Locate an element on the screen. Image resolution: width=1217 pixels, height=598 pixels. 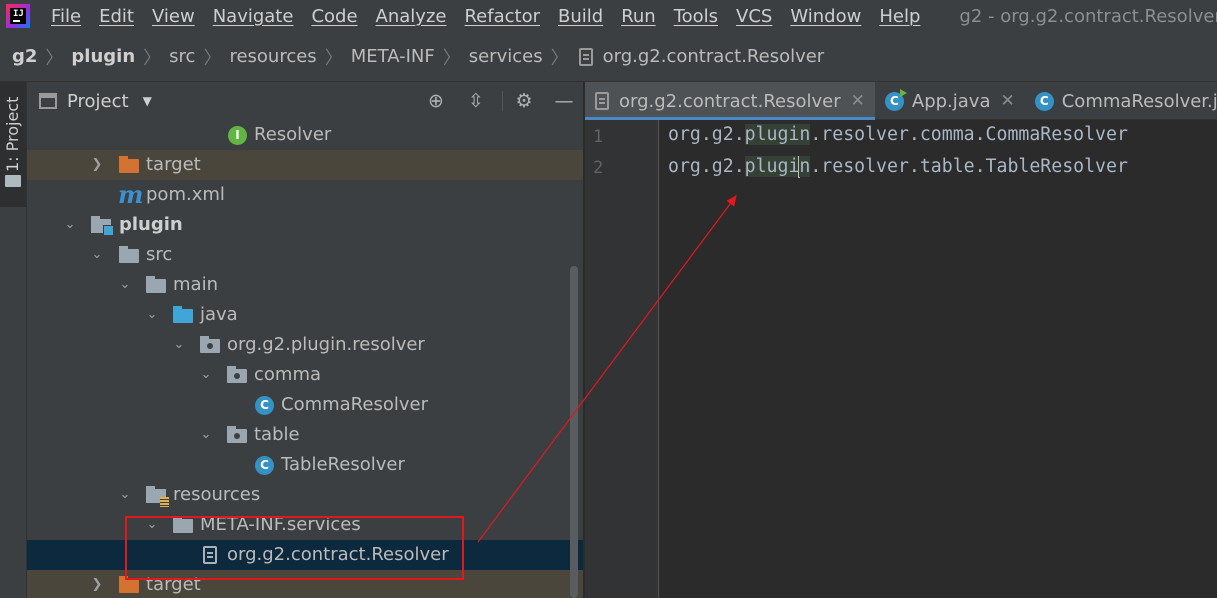
menu-navigate: Navigate is located at coordinates (253, 16).